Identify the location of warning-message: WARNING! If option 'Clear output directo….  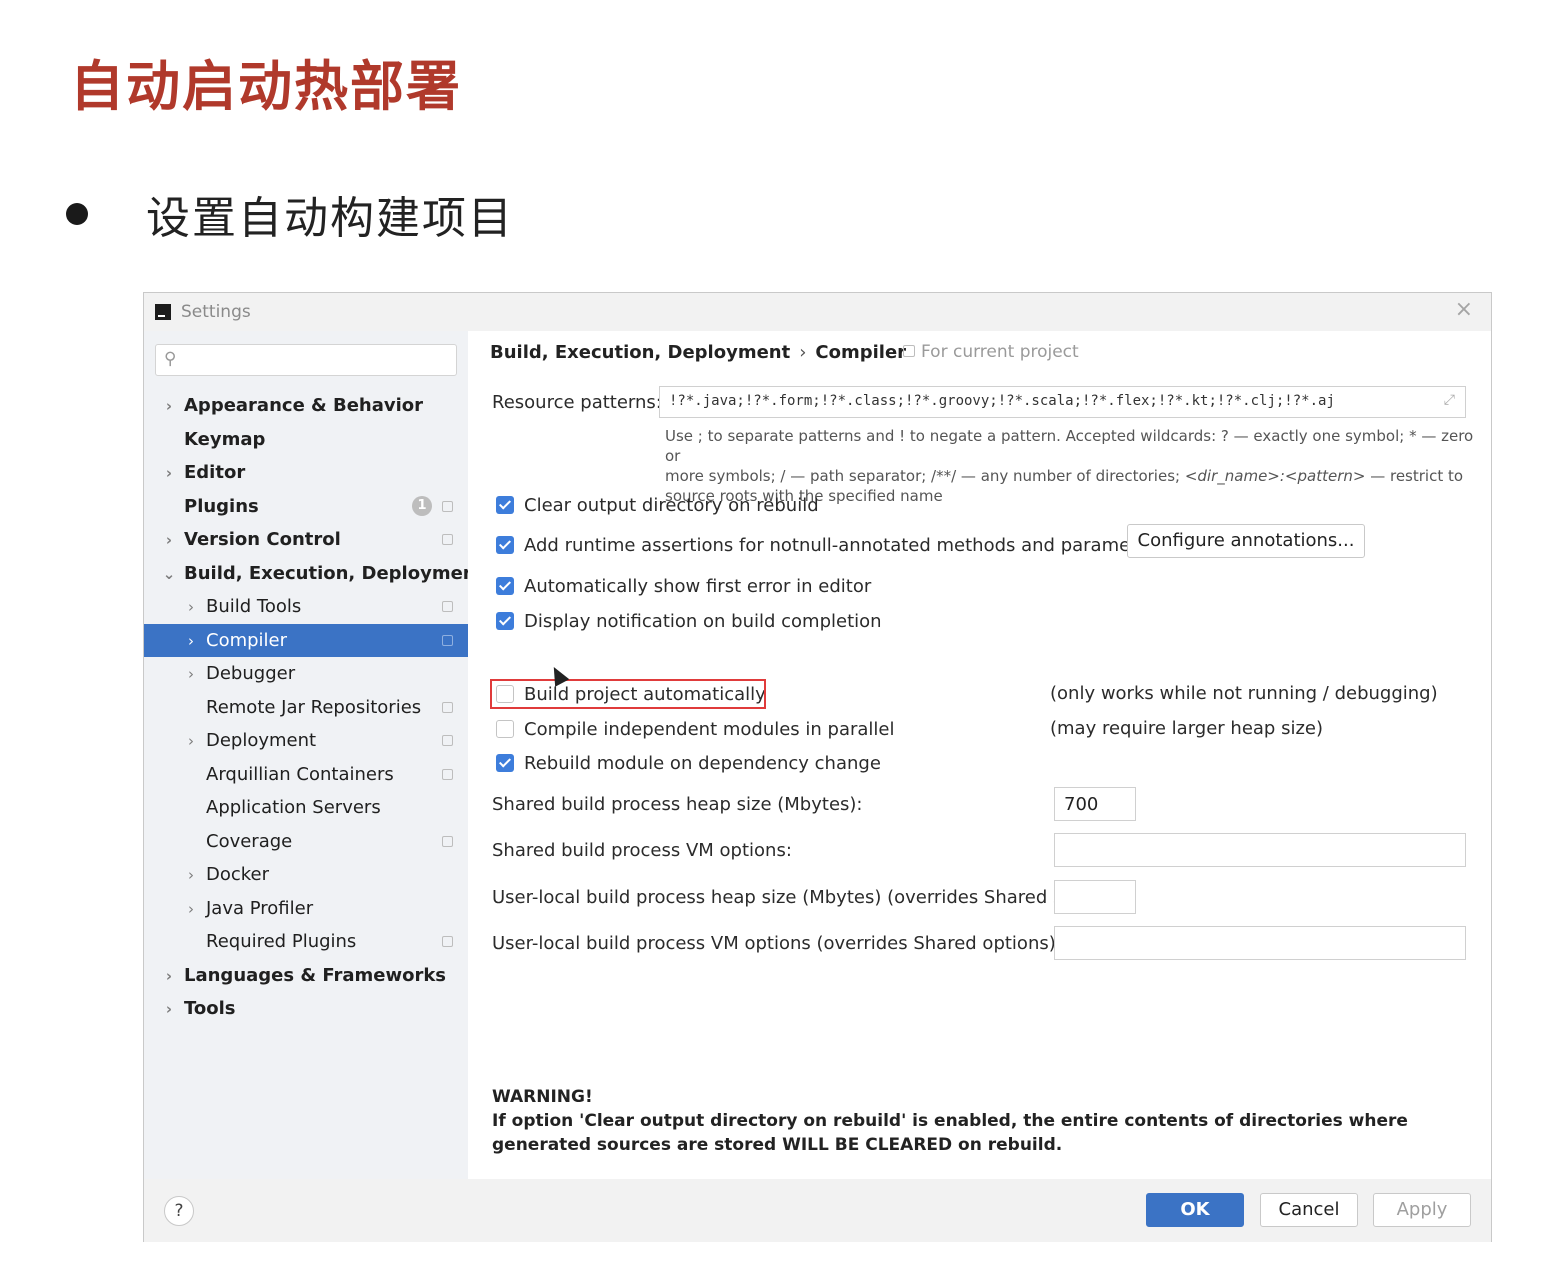
(972, 1121).